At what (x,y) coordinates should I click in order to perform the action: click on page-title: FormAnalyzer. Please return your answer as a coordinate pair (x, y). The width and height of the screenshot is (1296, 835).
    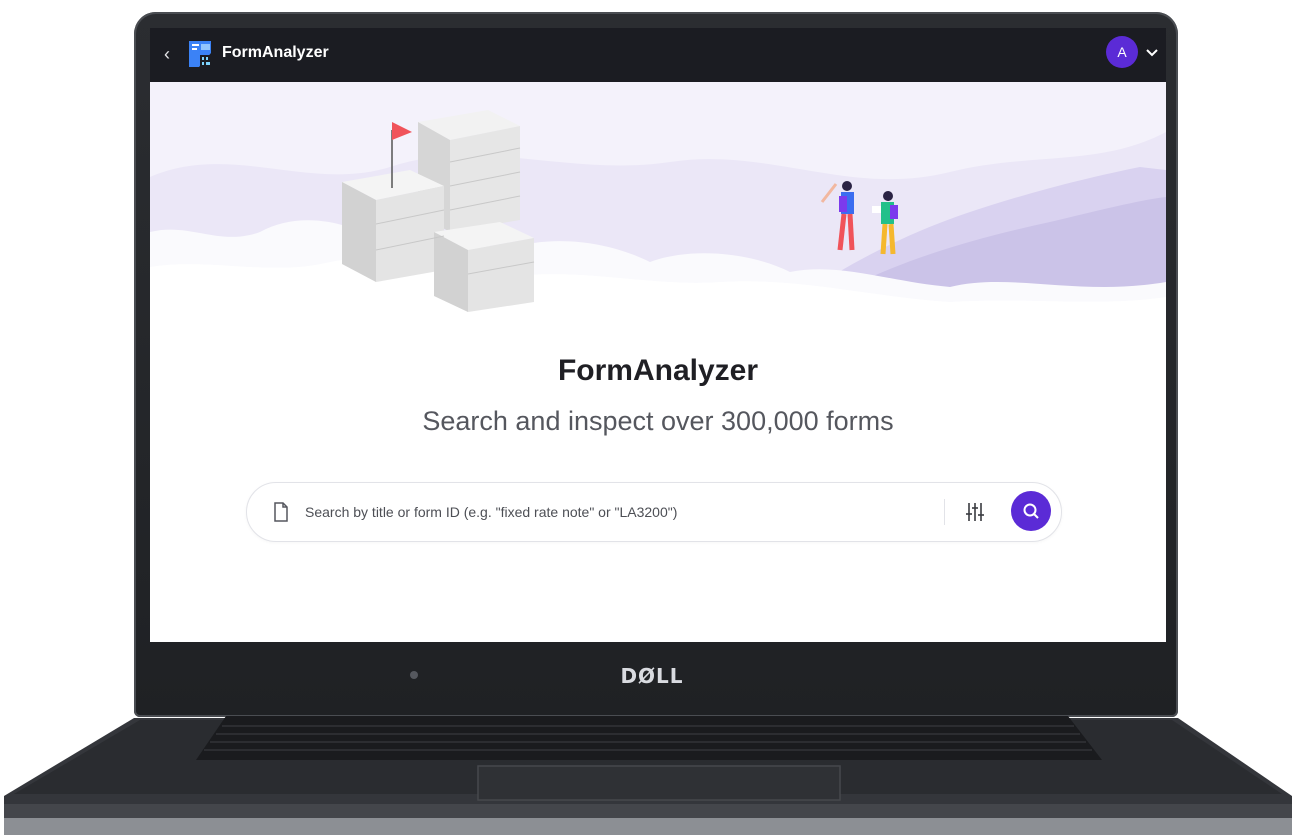
    Looking at the image, I should click on (658, 370).